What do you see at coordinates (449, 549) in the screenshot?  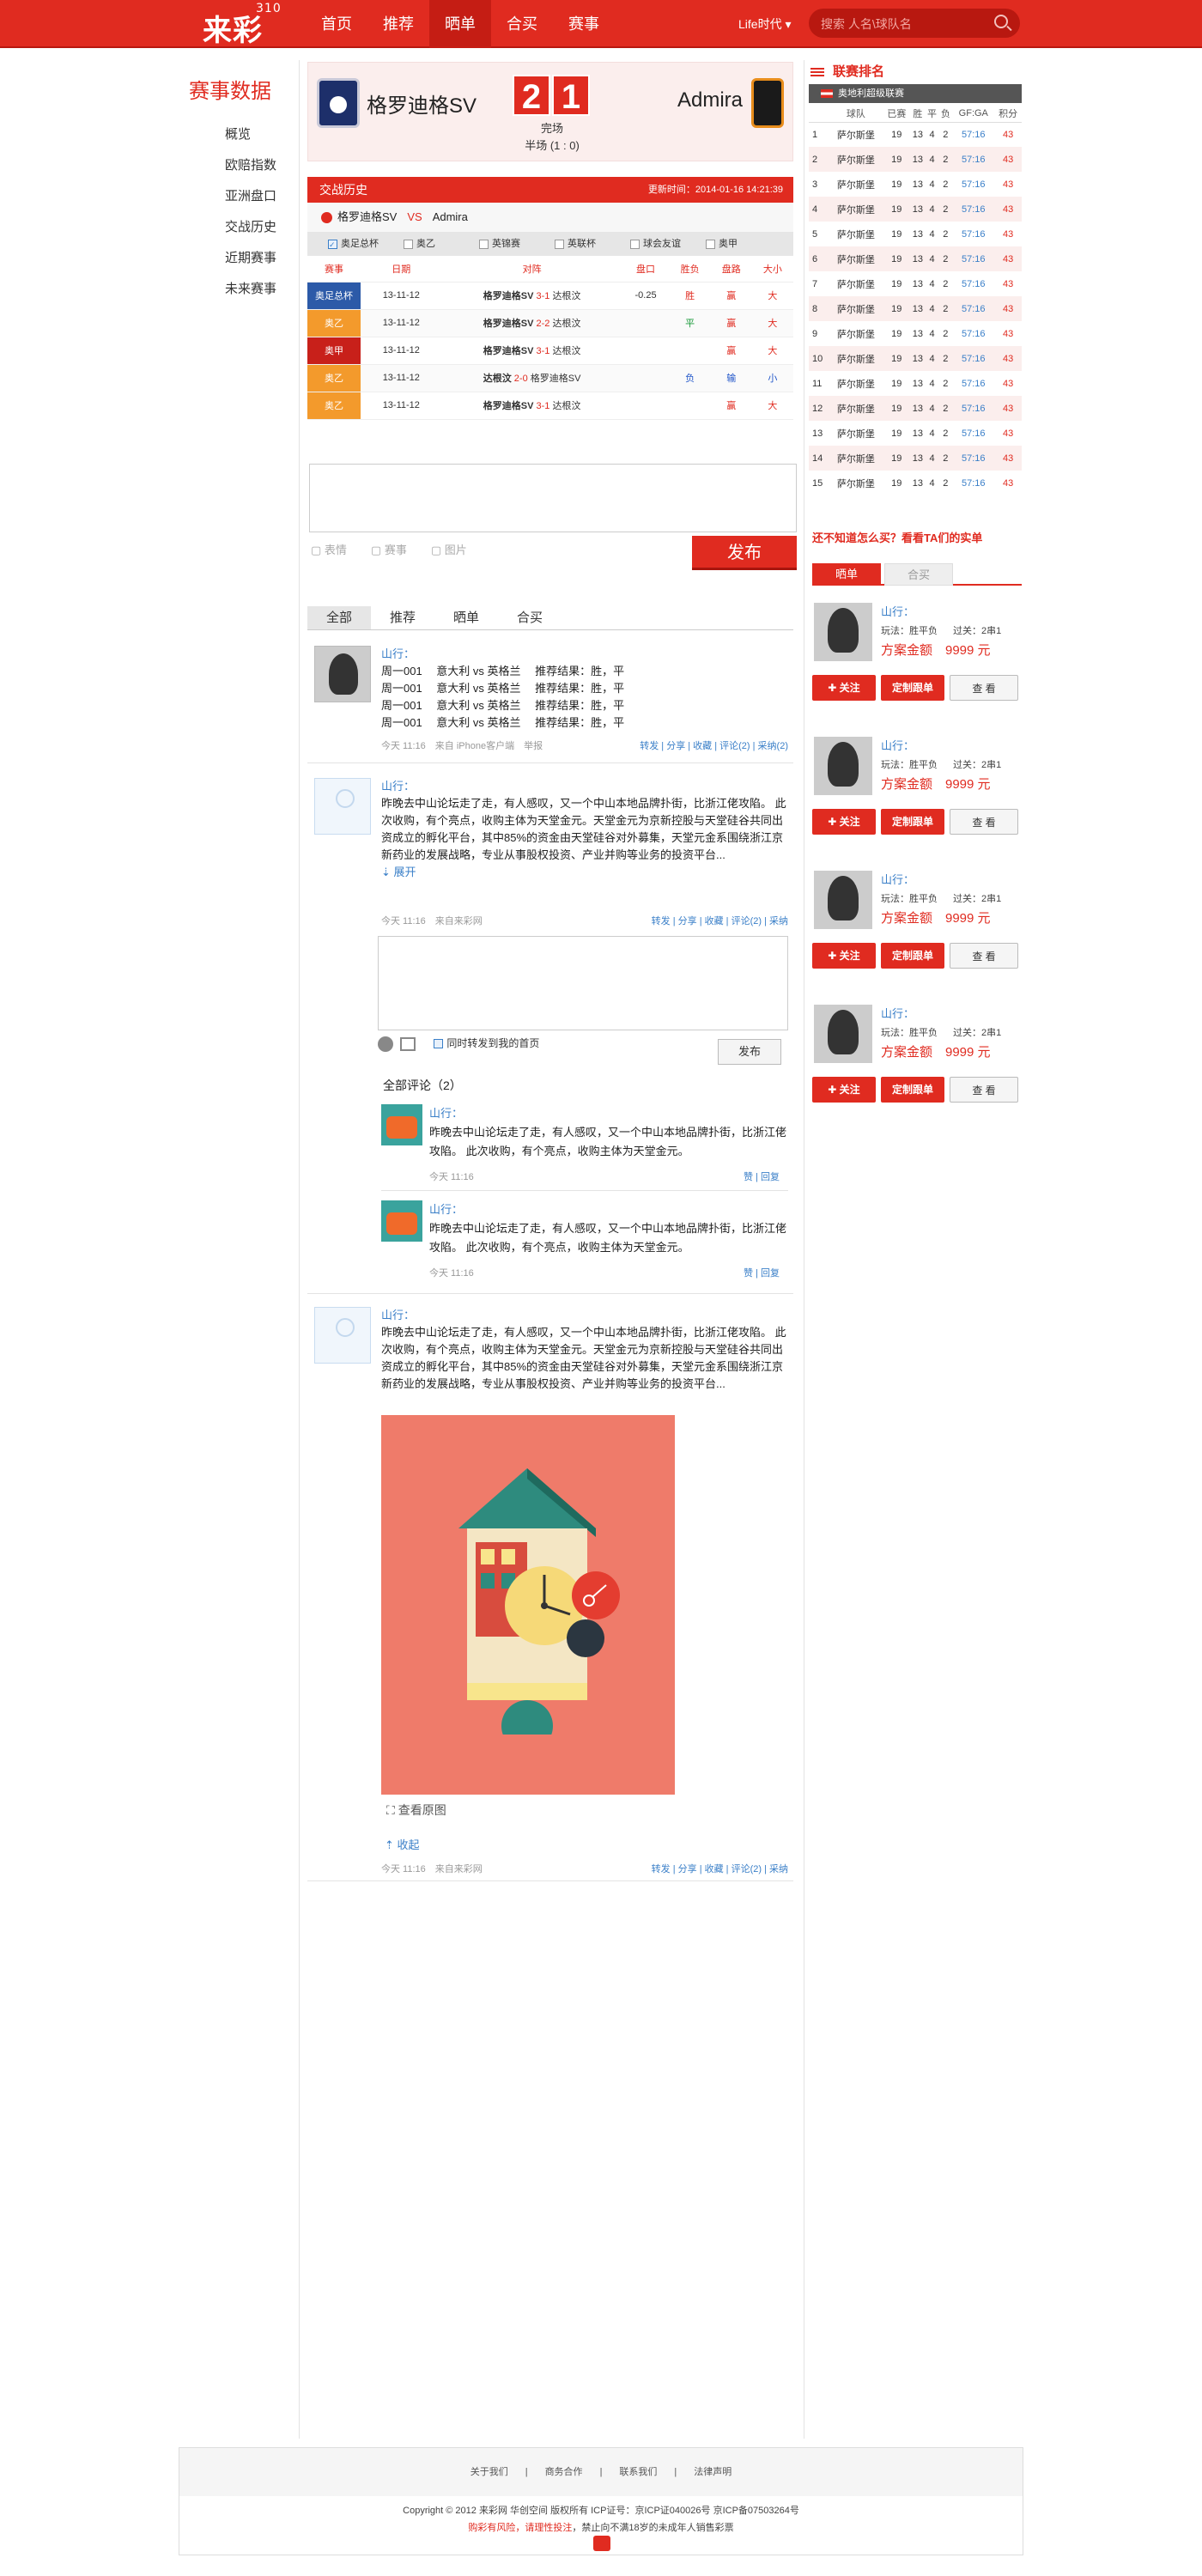 I see `composer-tool: ▢ 图片` at bounding box center [449, 549].